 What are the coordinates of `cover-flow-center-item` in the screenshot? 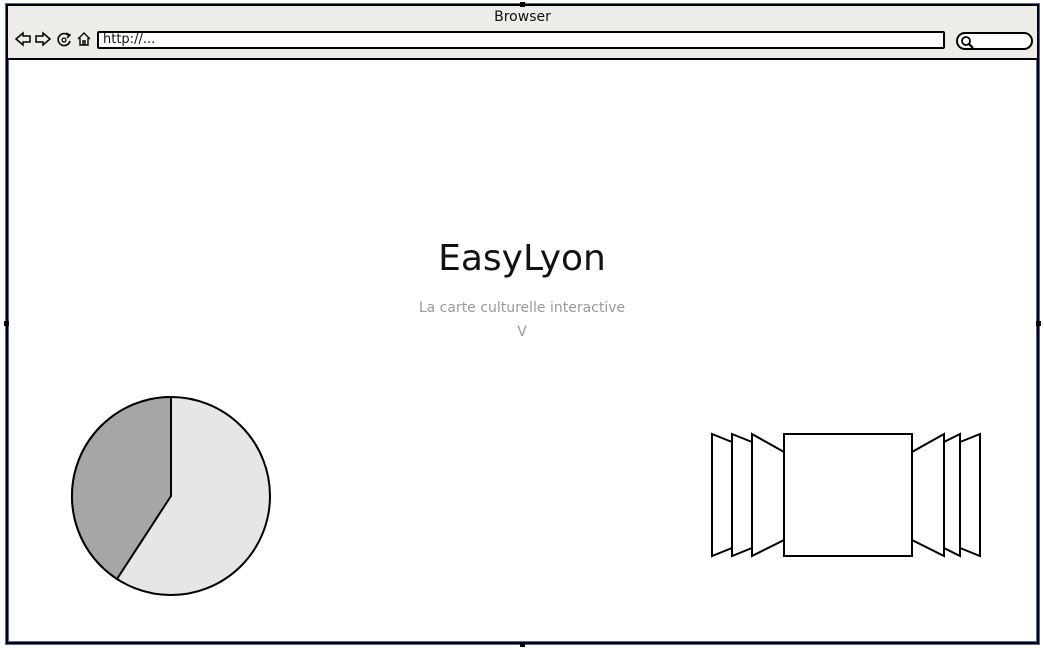 It's located at (848, 495).